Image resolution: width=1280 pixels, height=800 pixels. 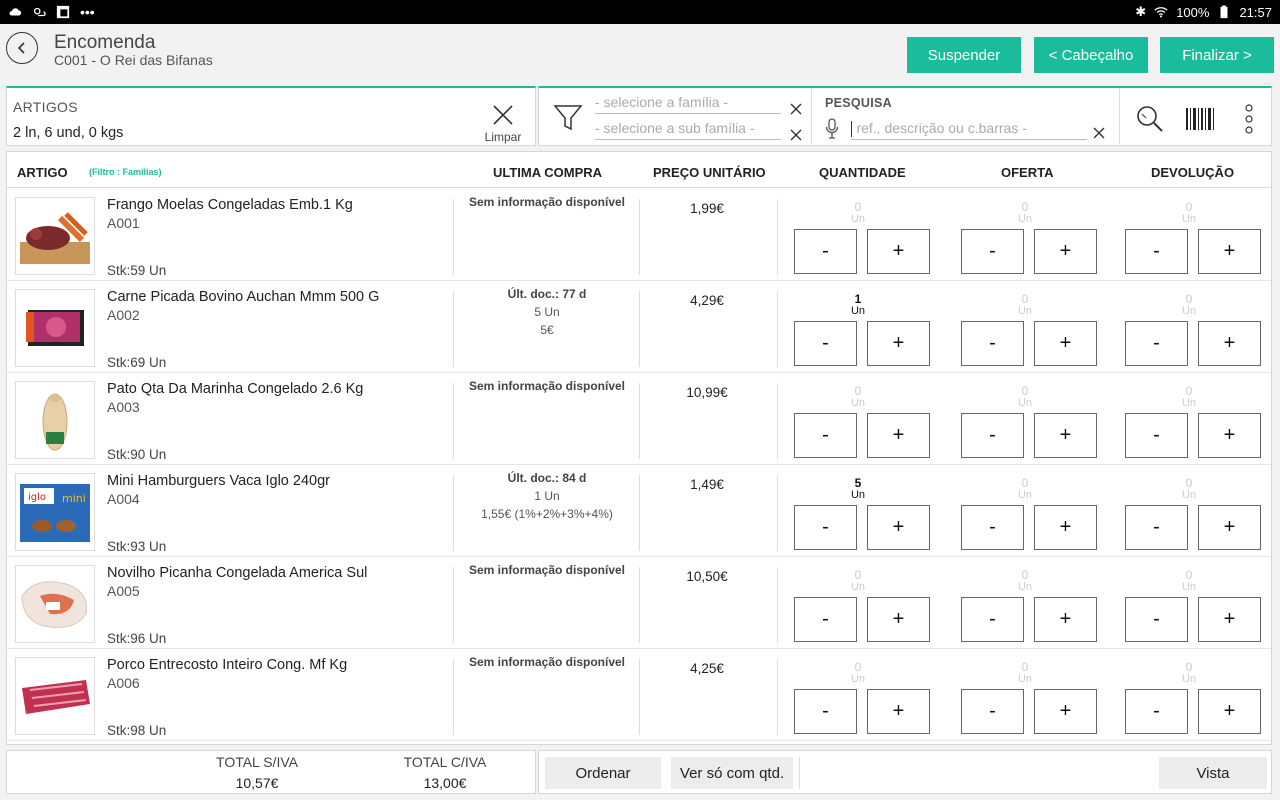 I want to click on quantity-value: 5 Un, so click(x=858, y=488).